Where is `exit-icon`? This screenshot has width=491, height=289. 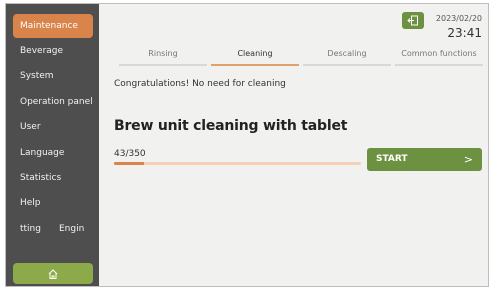 exit-icon is located at coordinates (412, 20).